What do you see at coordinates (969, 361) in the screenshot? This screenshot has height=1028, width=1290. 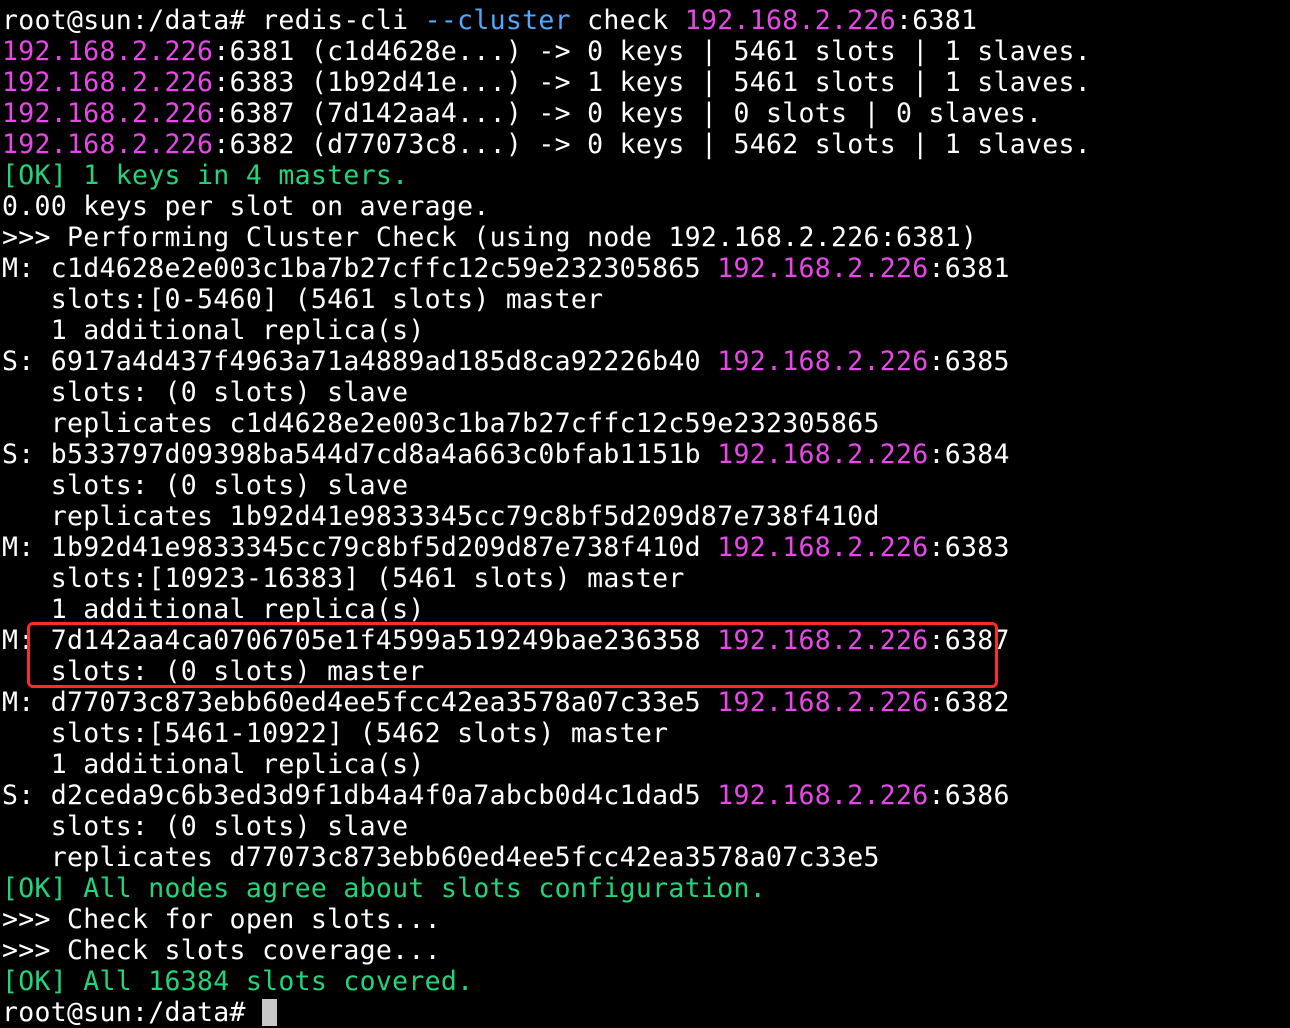 I see `node-port: :6385` at bounding box center [969, 361].